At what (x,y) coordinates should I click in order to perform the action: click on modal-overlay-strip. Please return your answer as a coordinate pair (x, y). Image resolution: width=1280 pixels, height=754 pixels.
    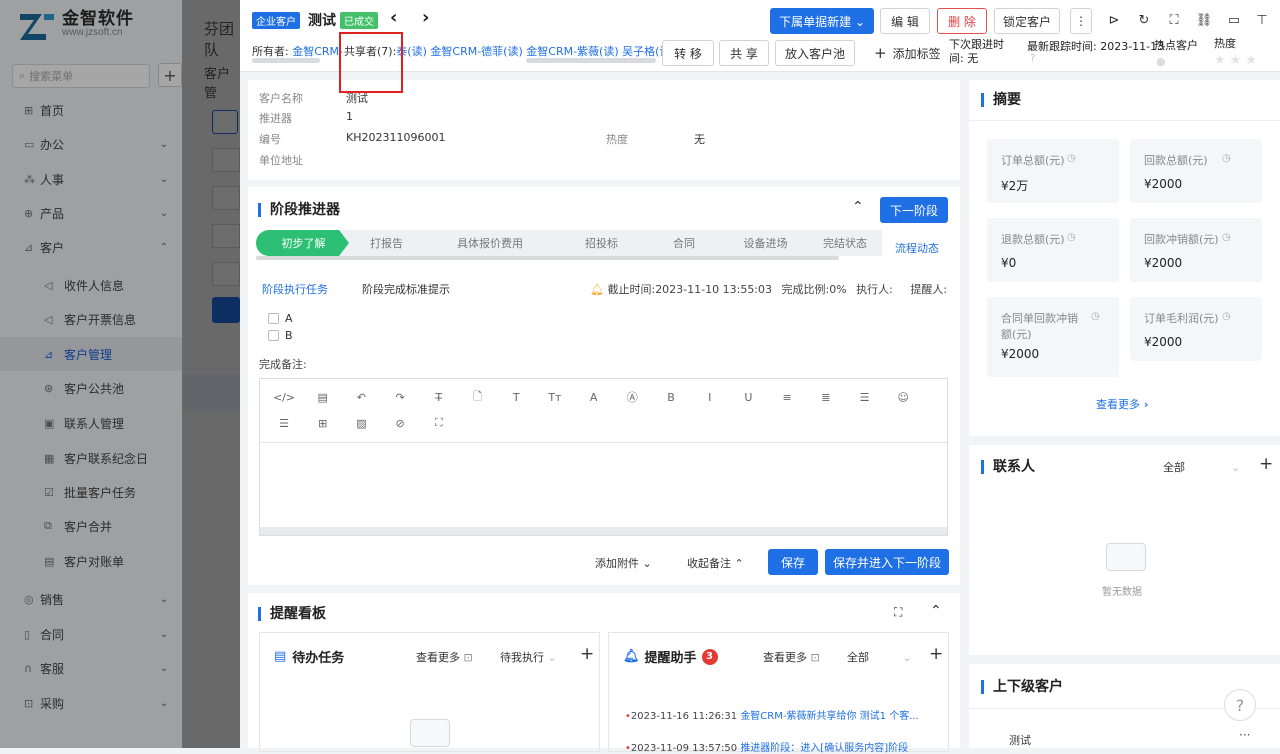
    Looking at the image, I should click on (211, 374).